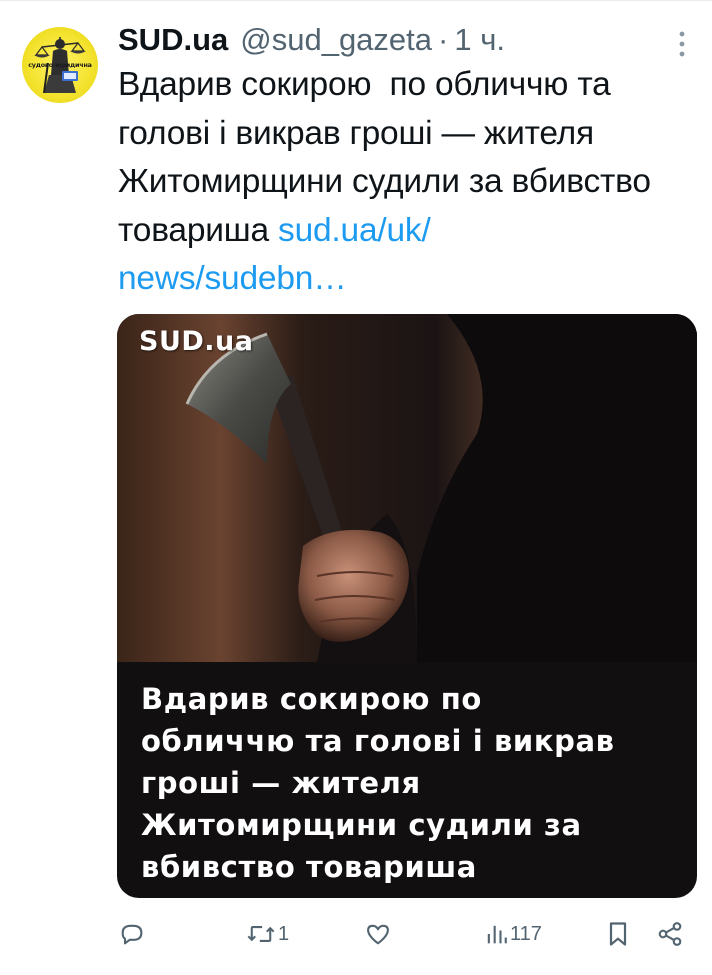 The width and height of the screenshot is (712, 975). Describe the element at coordinates (479, 40) in the screenshot. I see `timestamp: 1 ч.` at that location.